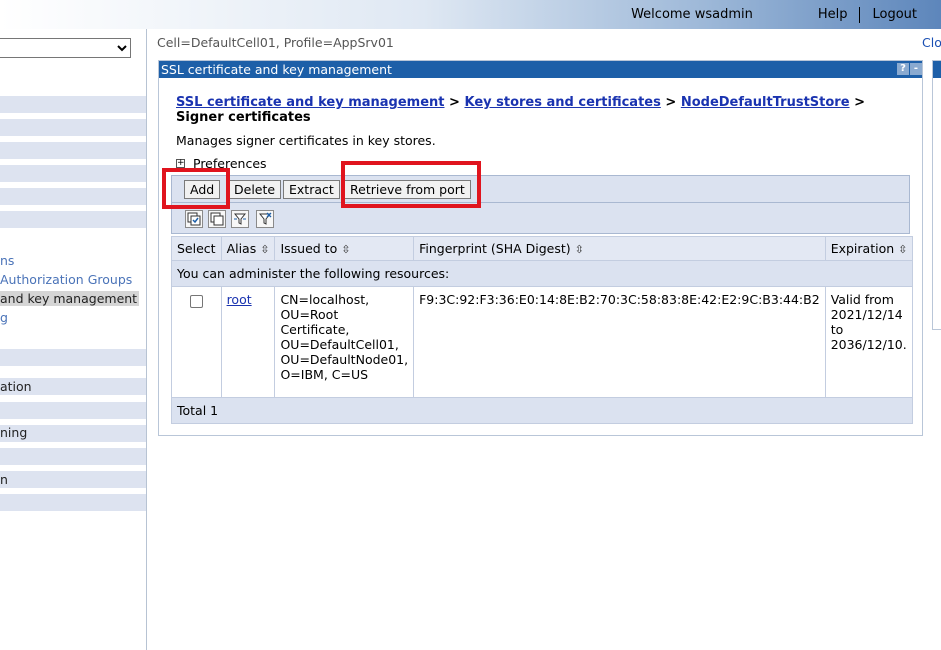 The width and height of the screenshot is (941, 650). What do you see at coordinates (411, 184) in the screenshot?
I see `retrieve-button-highlight` at bounding box center [411, 184].